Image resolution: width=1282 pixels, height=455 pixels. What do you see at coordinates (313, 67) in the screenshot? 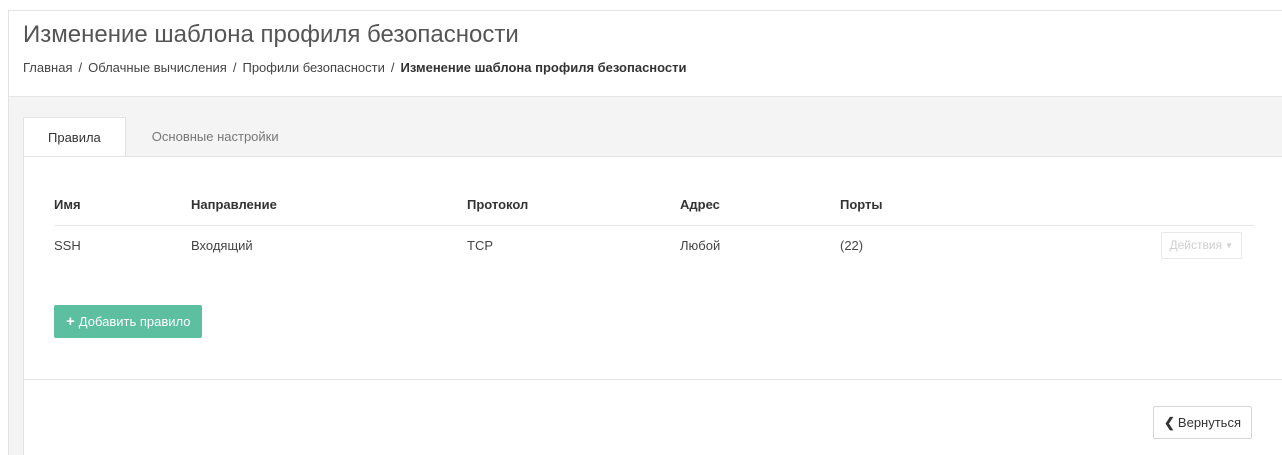
I see `breadcrumb-security-profiles: Профили безопасности` at bounding box center [313, 67].